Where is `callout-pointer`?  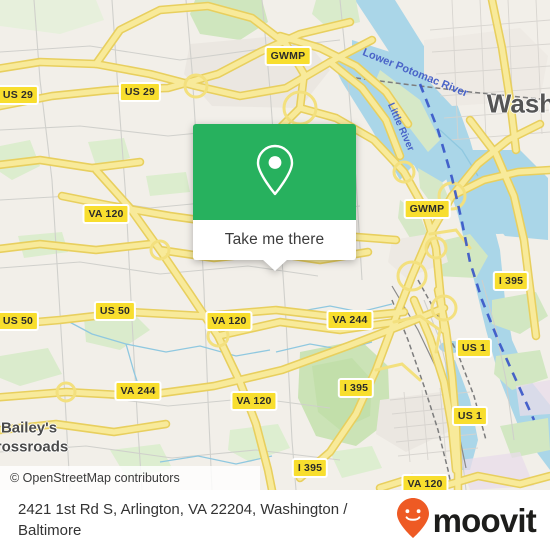
callout-pointer is located at coordinates (274, 265).